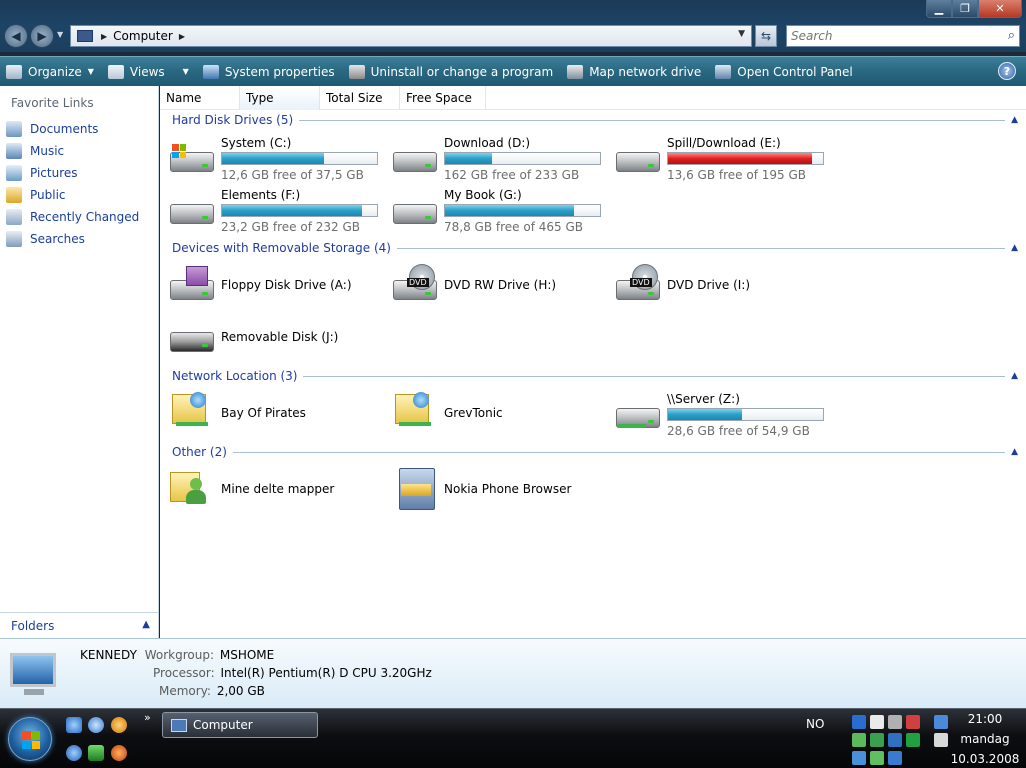 The image size is (1026, 768). What do you see at coordinates (741, 34) in the screenshot?
I see `address-dropdown-icon: ▼` at bounding box center [741, 34].